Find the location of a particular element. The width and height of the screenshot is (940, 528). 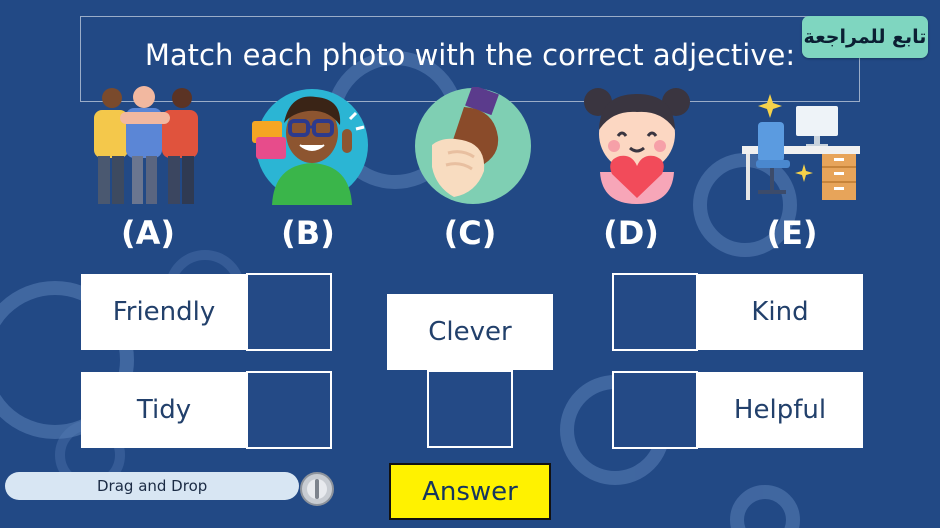

word-card-friendly: Friendly is located at coordinates (164, 312).